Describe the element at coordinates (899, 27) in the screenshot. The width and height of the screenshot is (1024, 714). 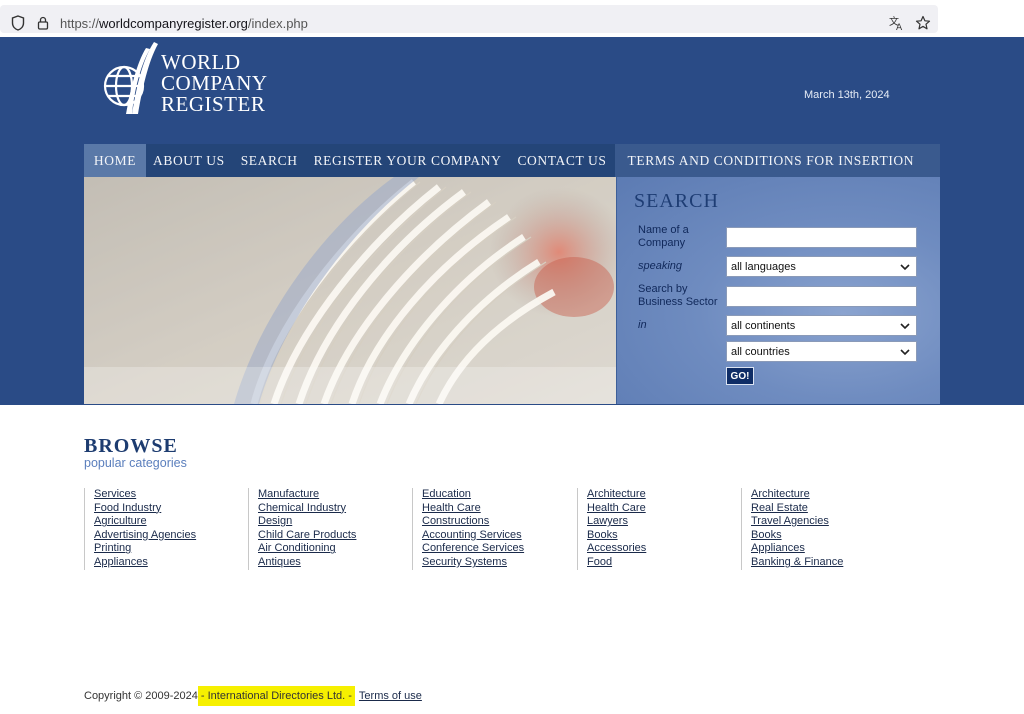
I see `svg-text: A` at that location.